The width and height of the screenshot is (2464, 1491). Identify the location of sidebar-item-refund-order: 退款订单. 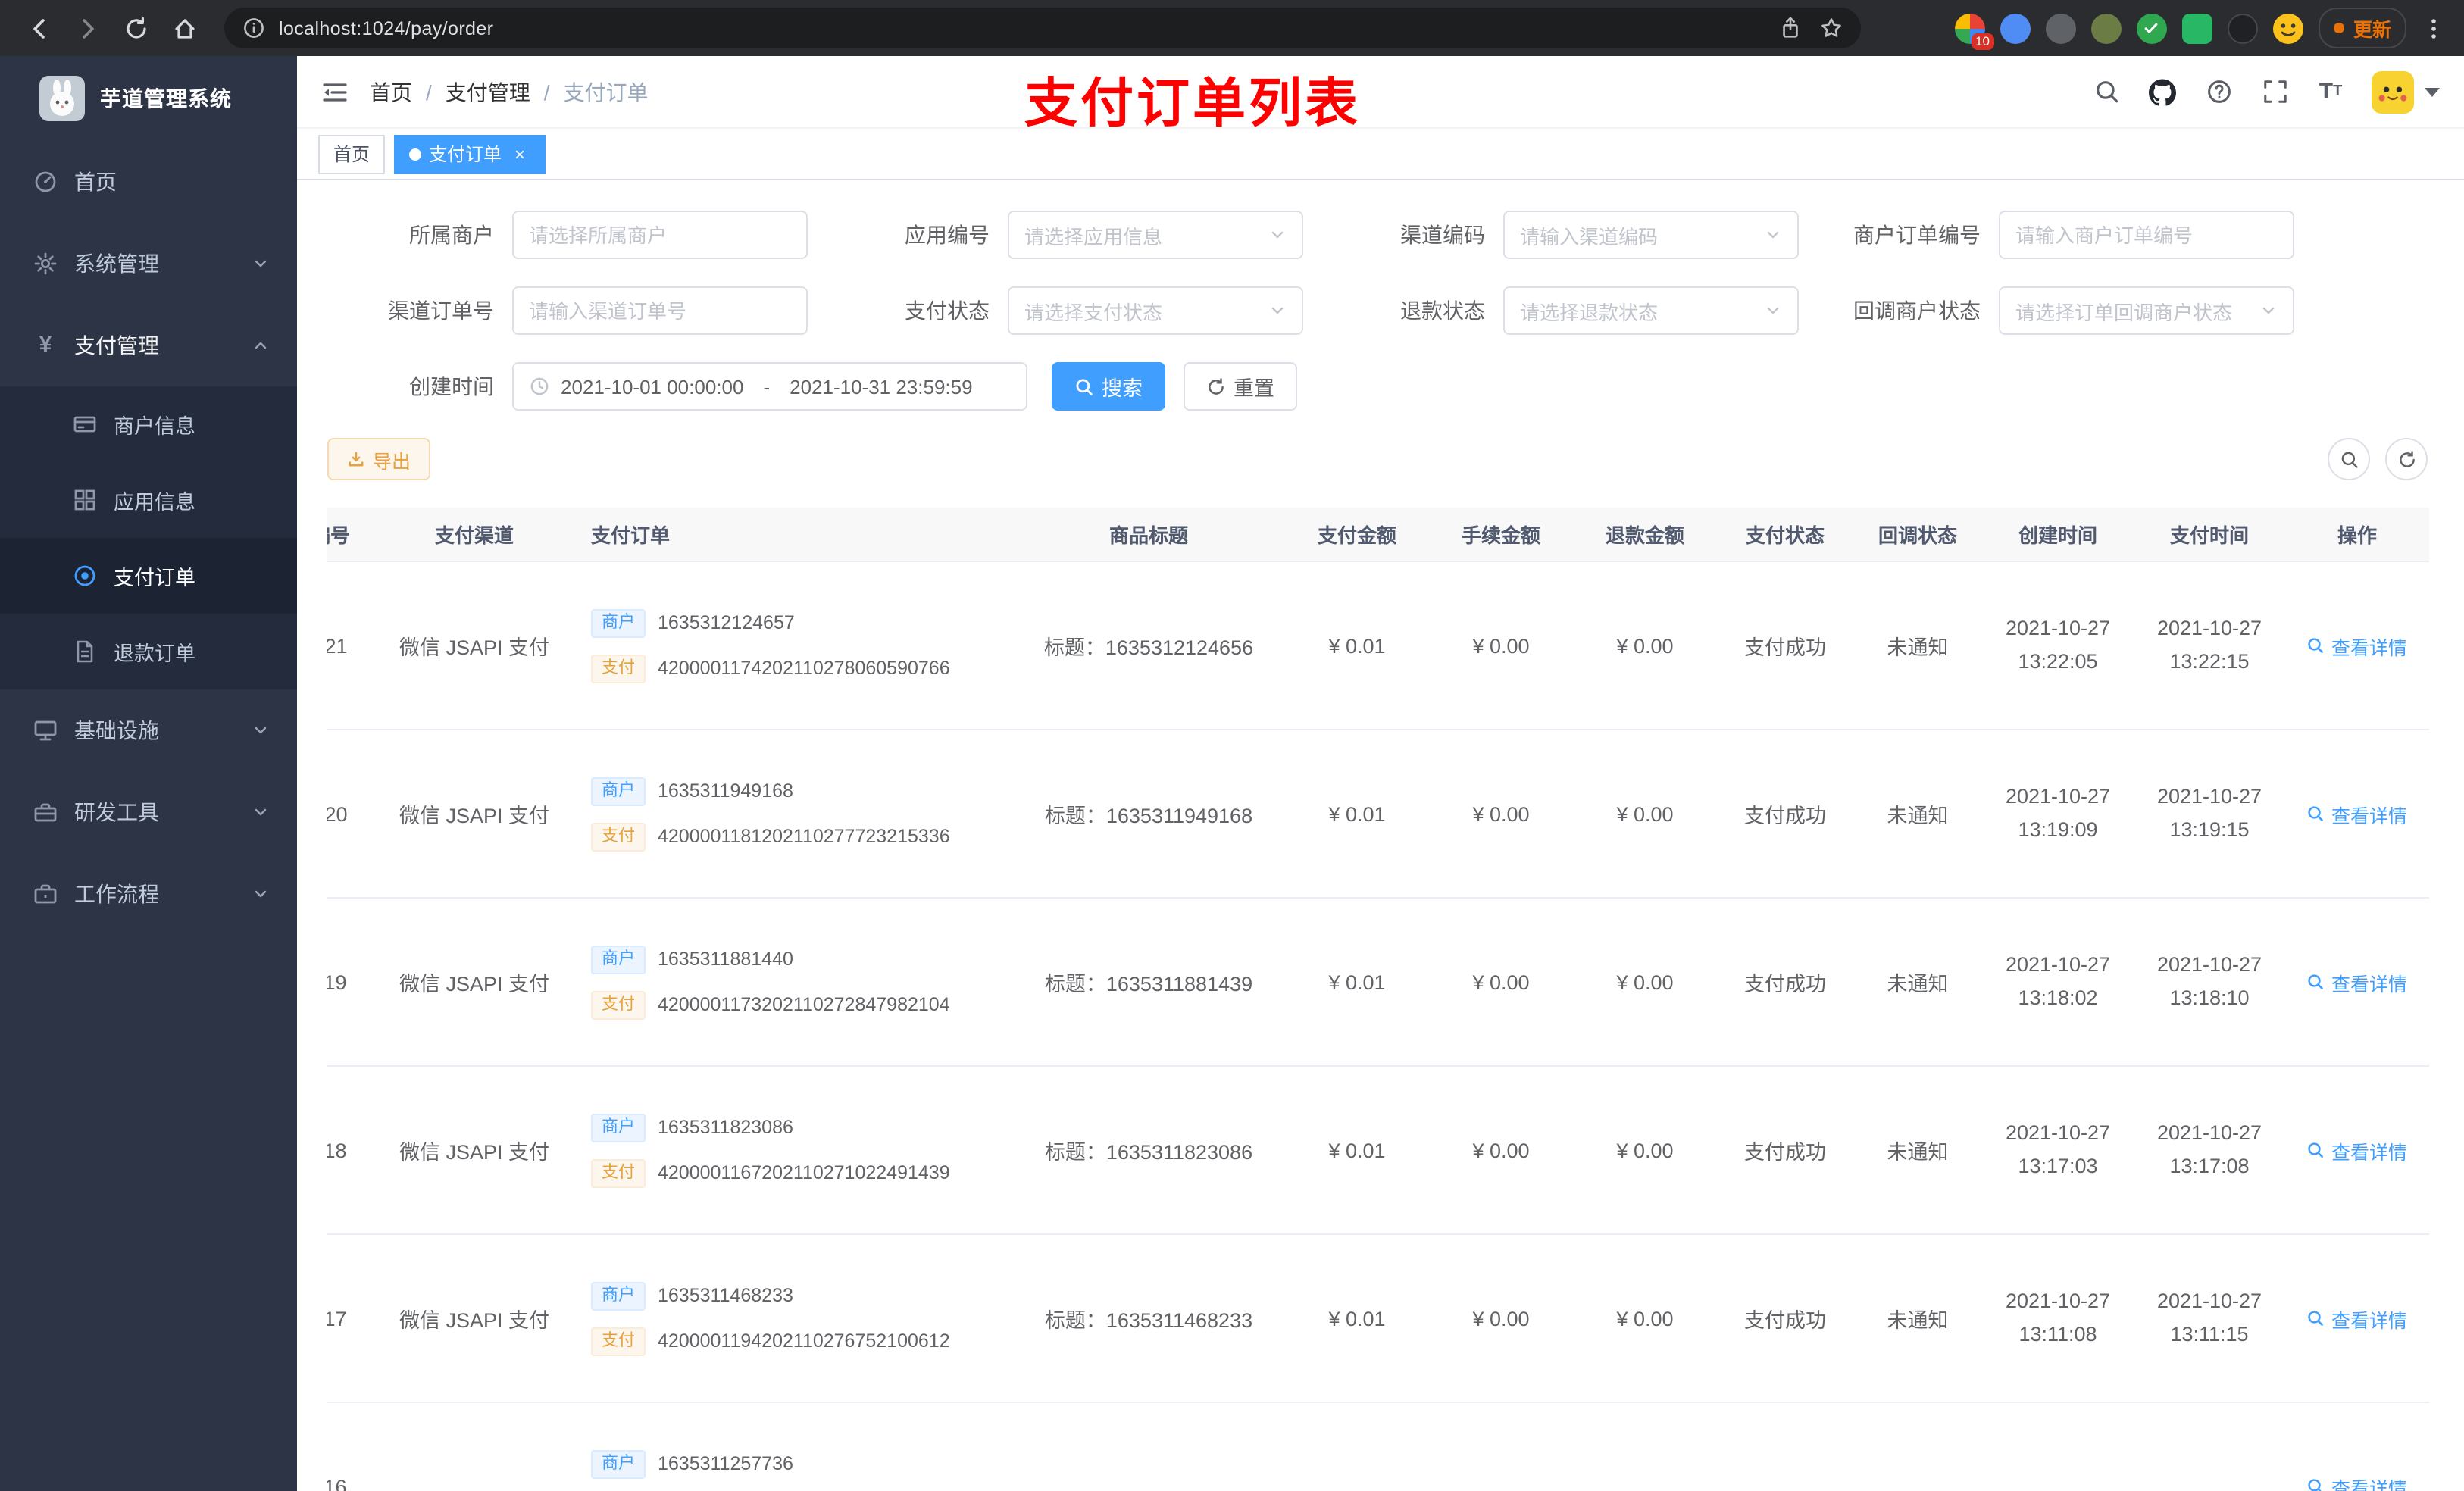
(148, 651).